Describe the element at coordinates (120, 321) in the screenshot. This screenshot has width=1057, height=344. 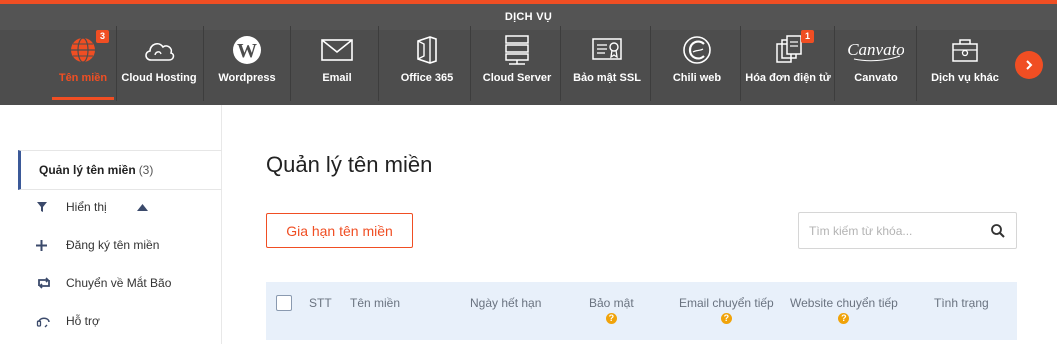
I see `sidebar-item-support: Hỗ trợ` at that location.